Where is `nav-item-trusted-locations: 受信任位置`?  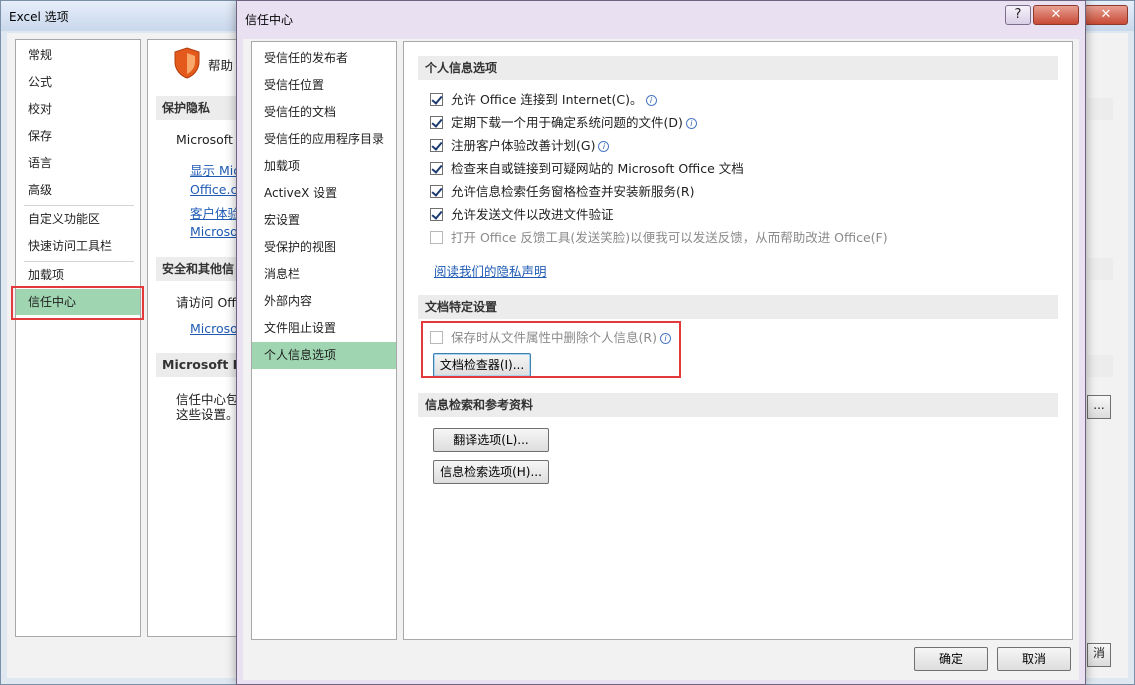
nav-item-trusted-locations: 受信任位置 is located at coordinates (324, 85).